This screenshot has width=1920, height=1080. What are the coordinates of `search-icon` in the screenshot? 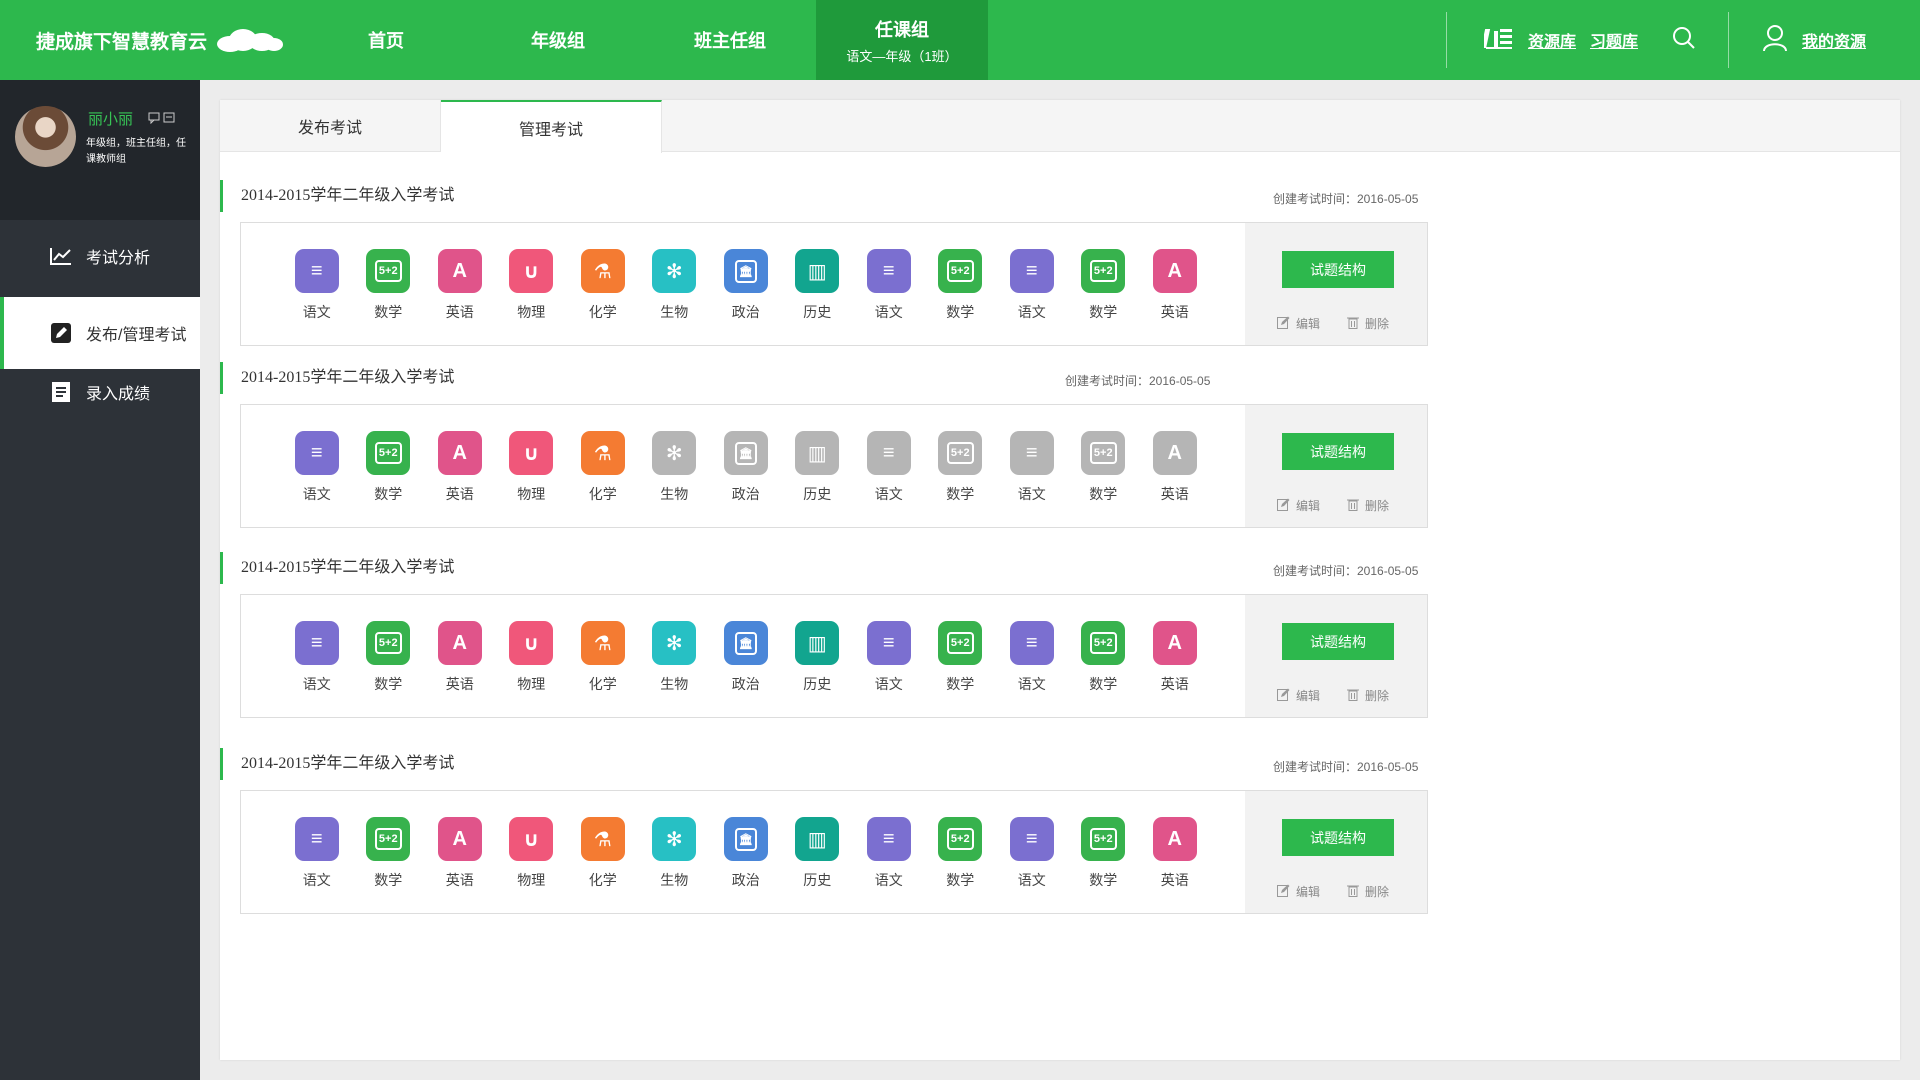 It's located at (1684, 40).